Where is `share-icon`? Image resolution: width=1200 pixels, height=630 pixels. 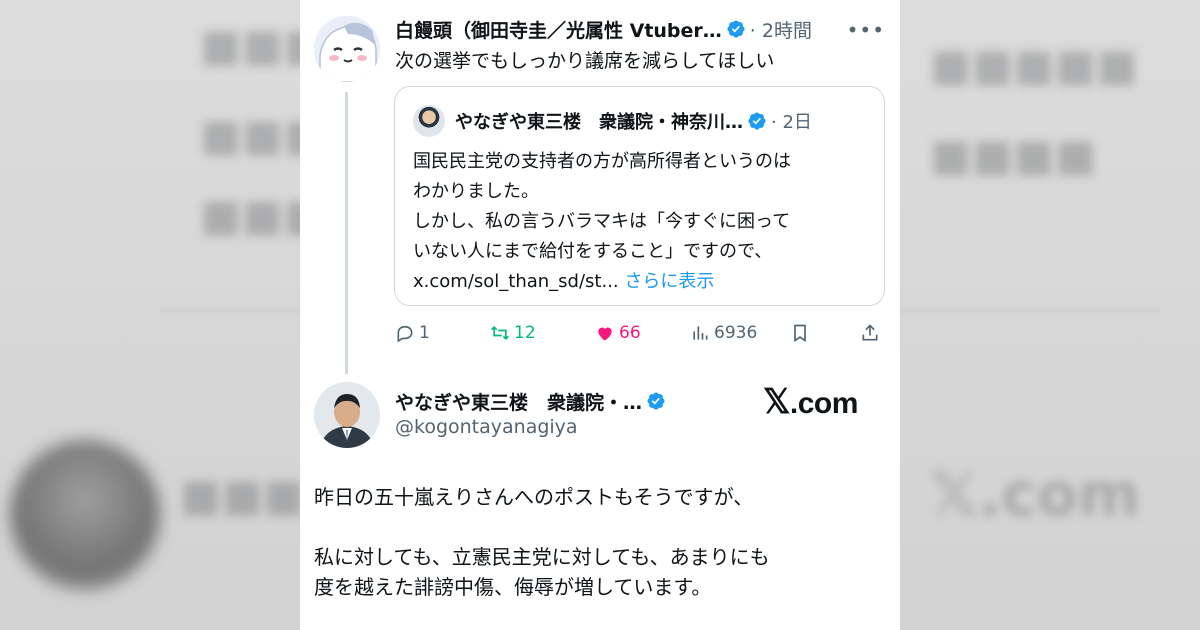 share-icon is located at coordinates (870, 332).